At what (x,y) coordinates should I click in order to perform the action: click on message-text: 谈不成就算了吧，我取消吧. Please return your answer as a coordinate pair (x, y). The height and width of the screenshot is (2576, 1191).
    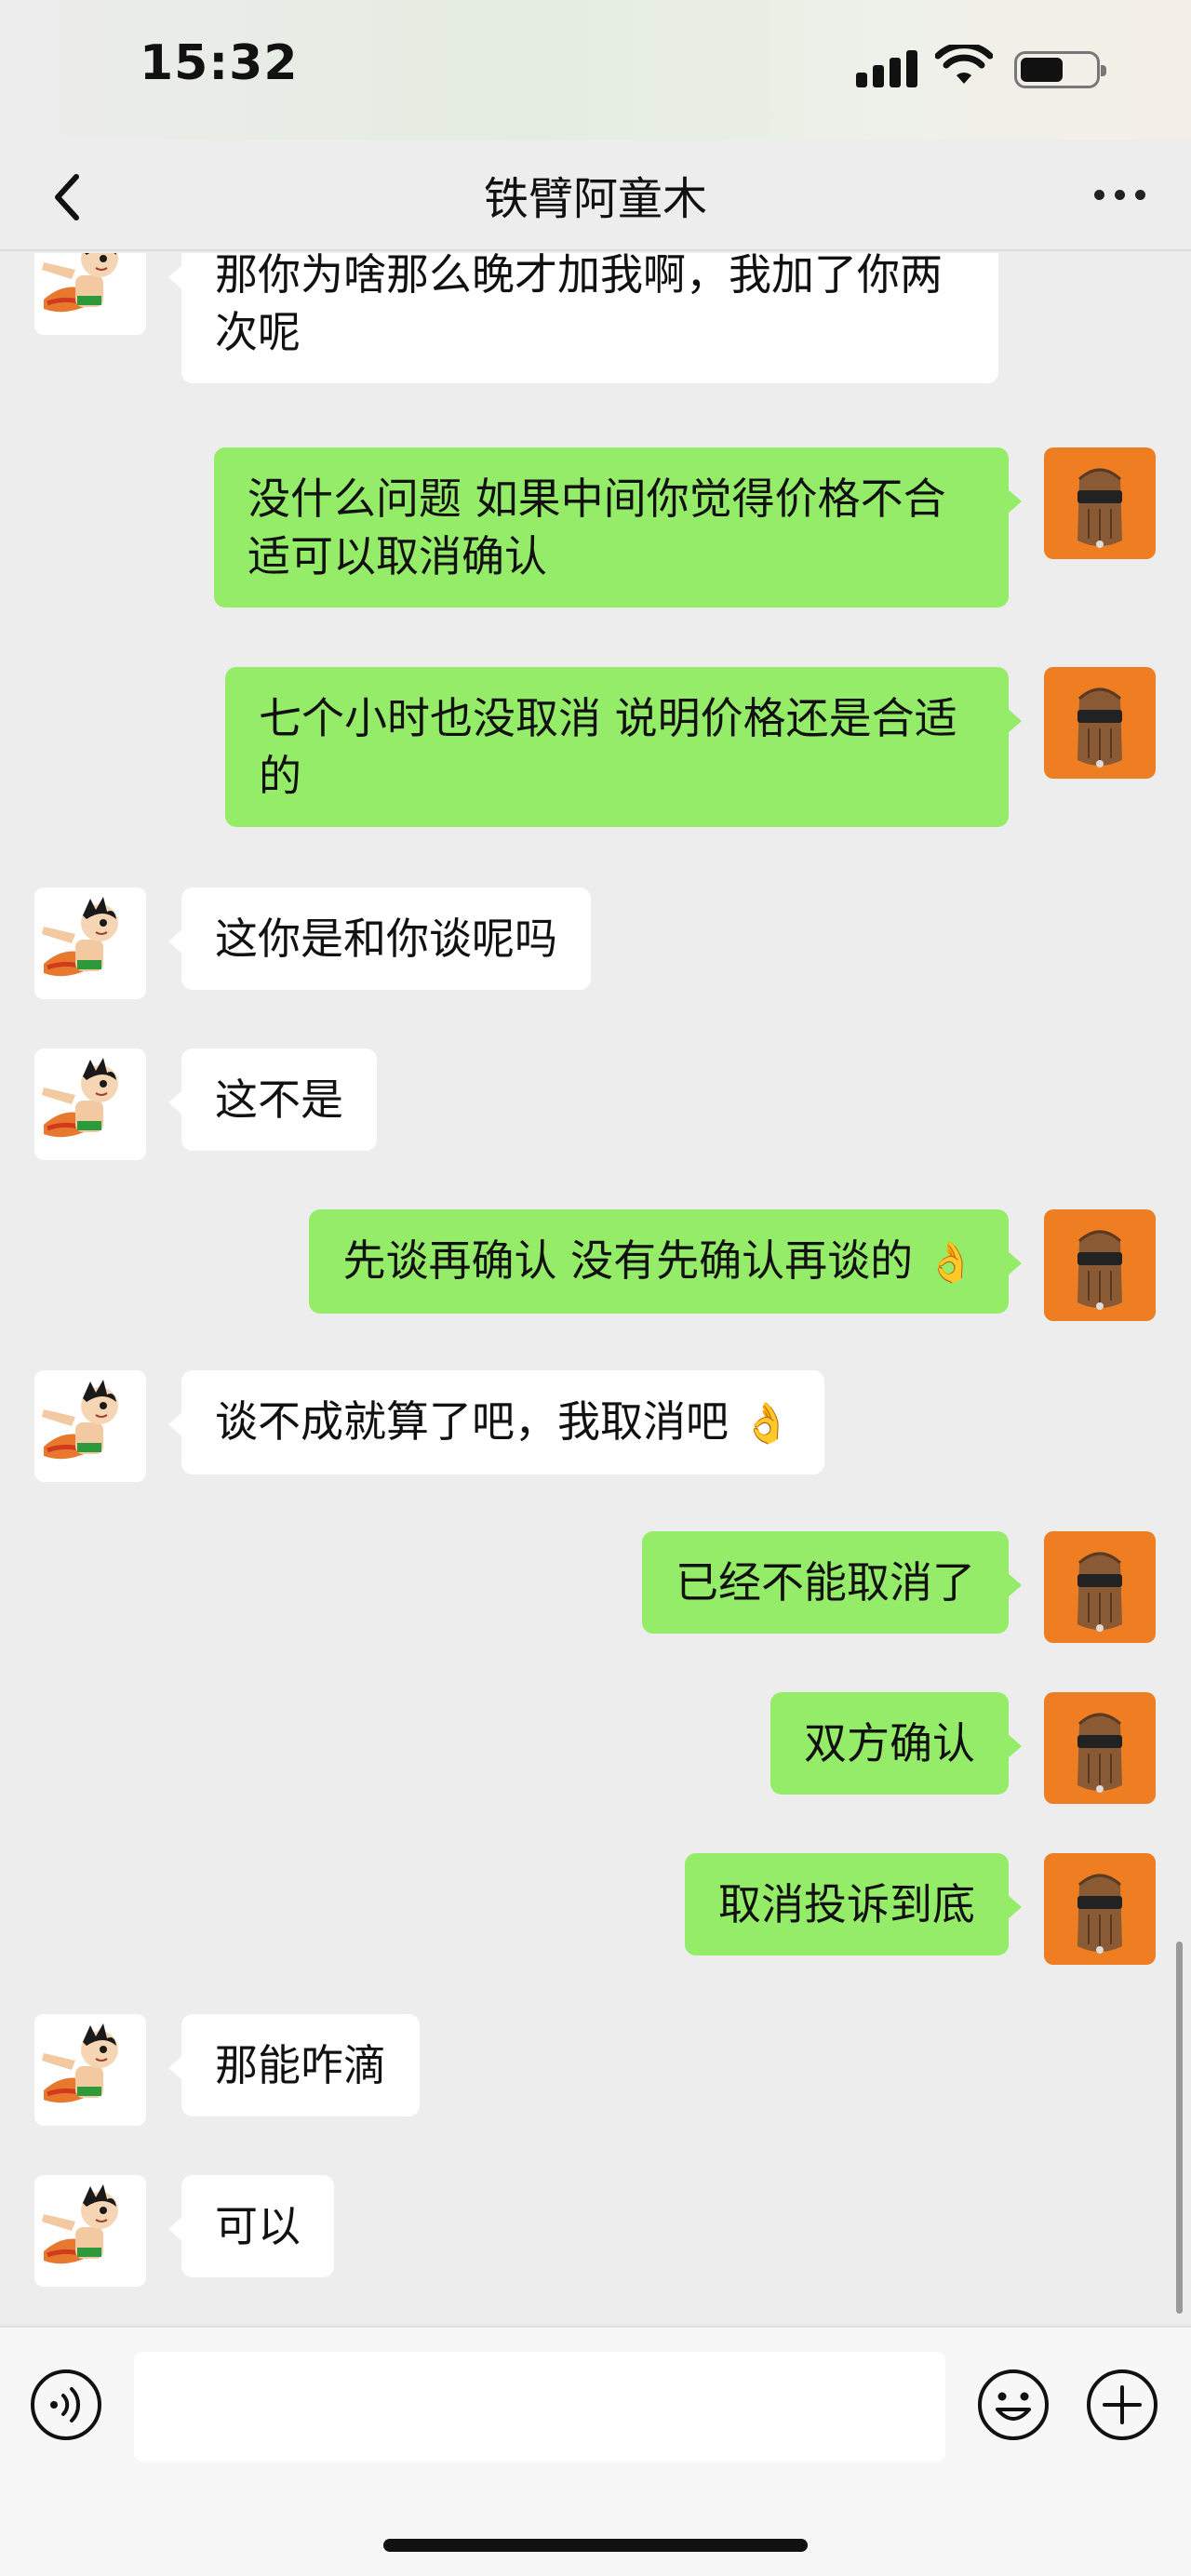
    Looking at the image, I should click on (472, 1421).